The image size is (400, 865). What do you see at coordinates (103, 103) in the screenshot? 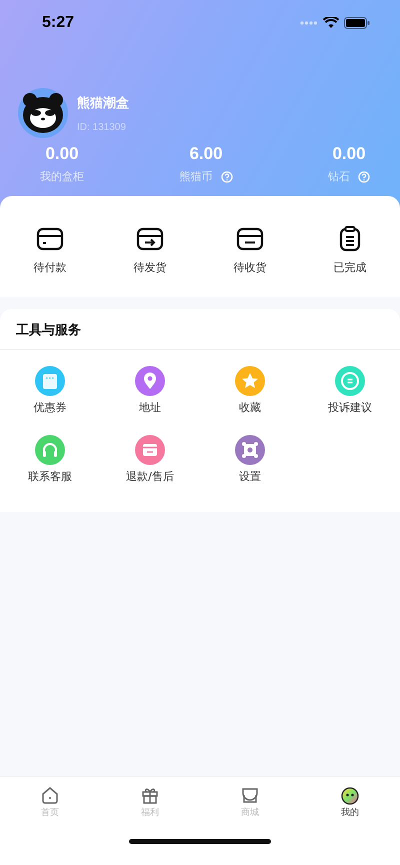
I see `user-name: 熊猫潮盒` at bounding box center [103, 103].